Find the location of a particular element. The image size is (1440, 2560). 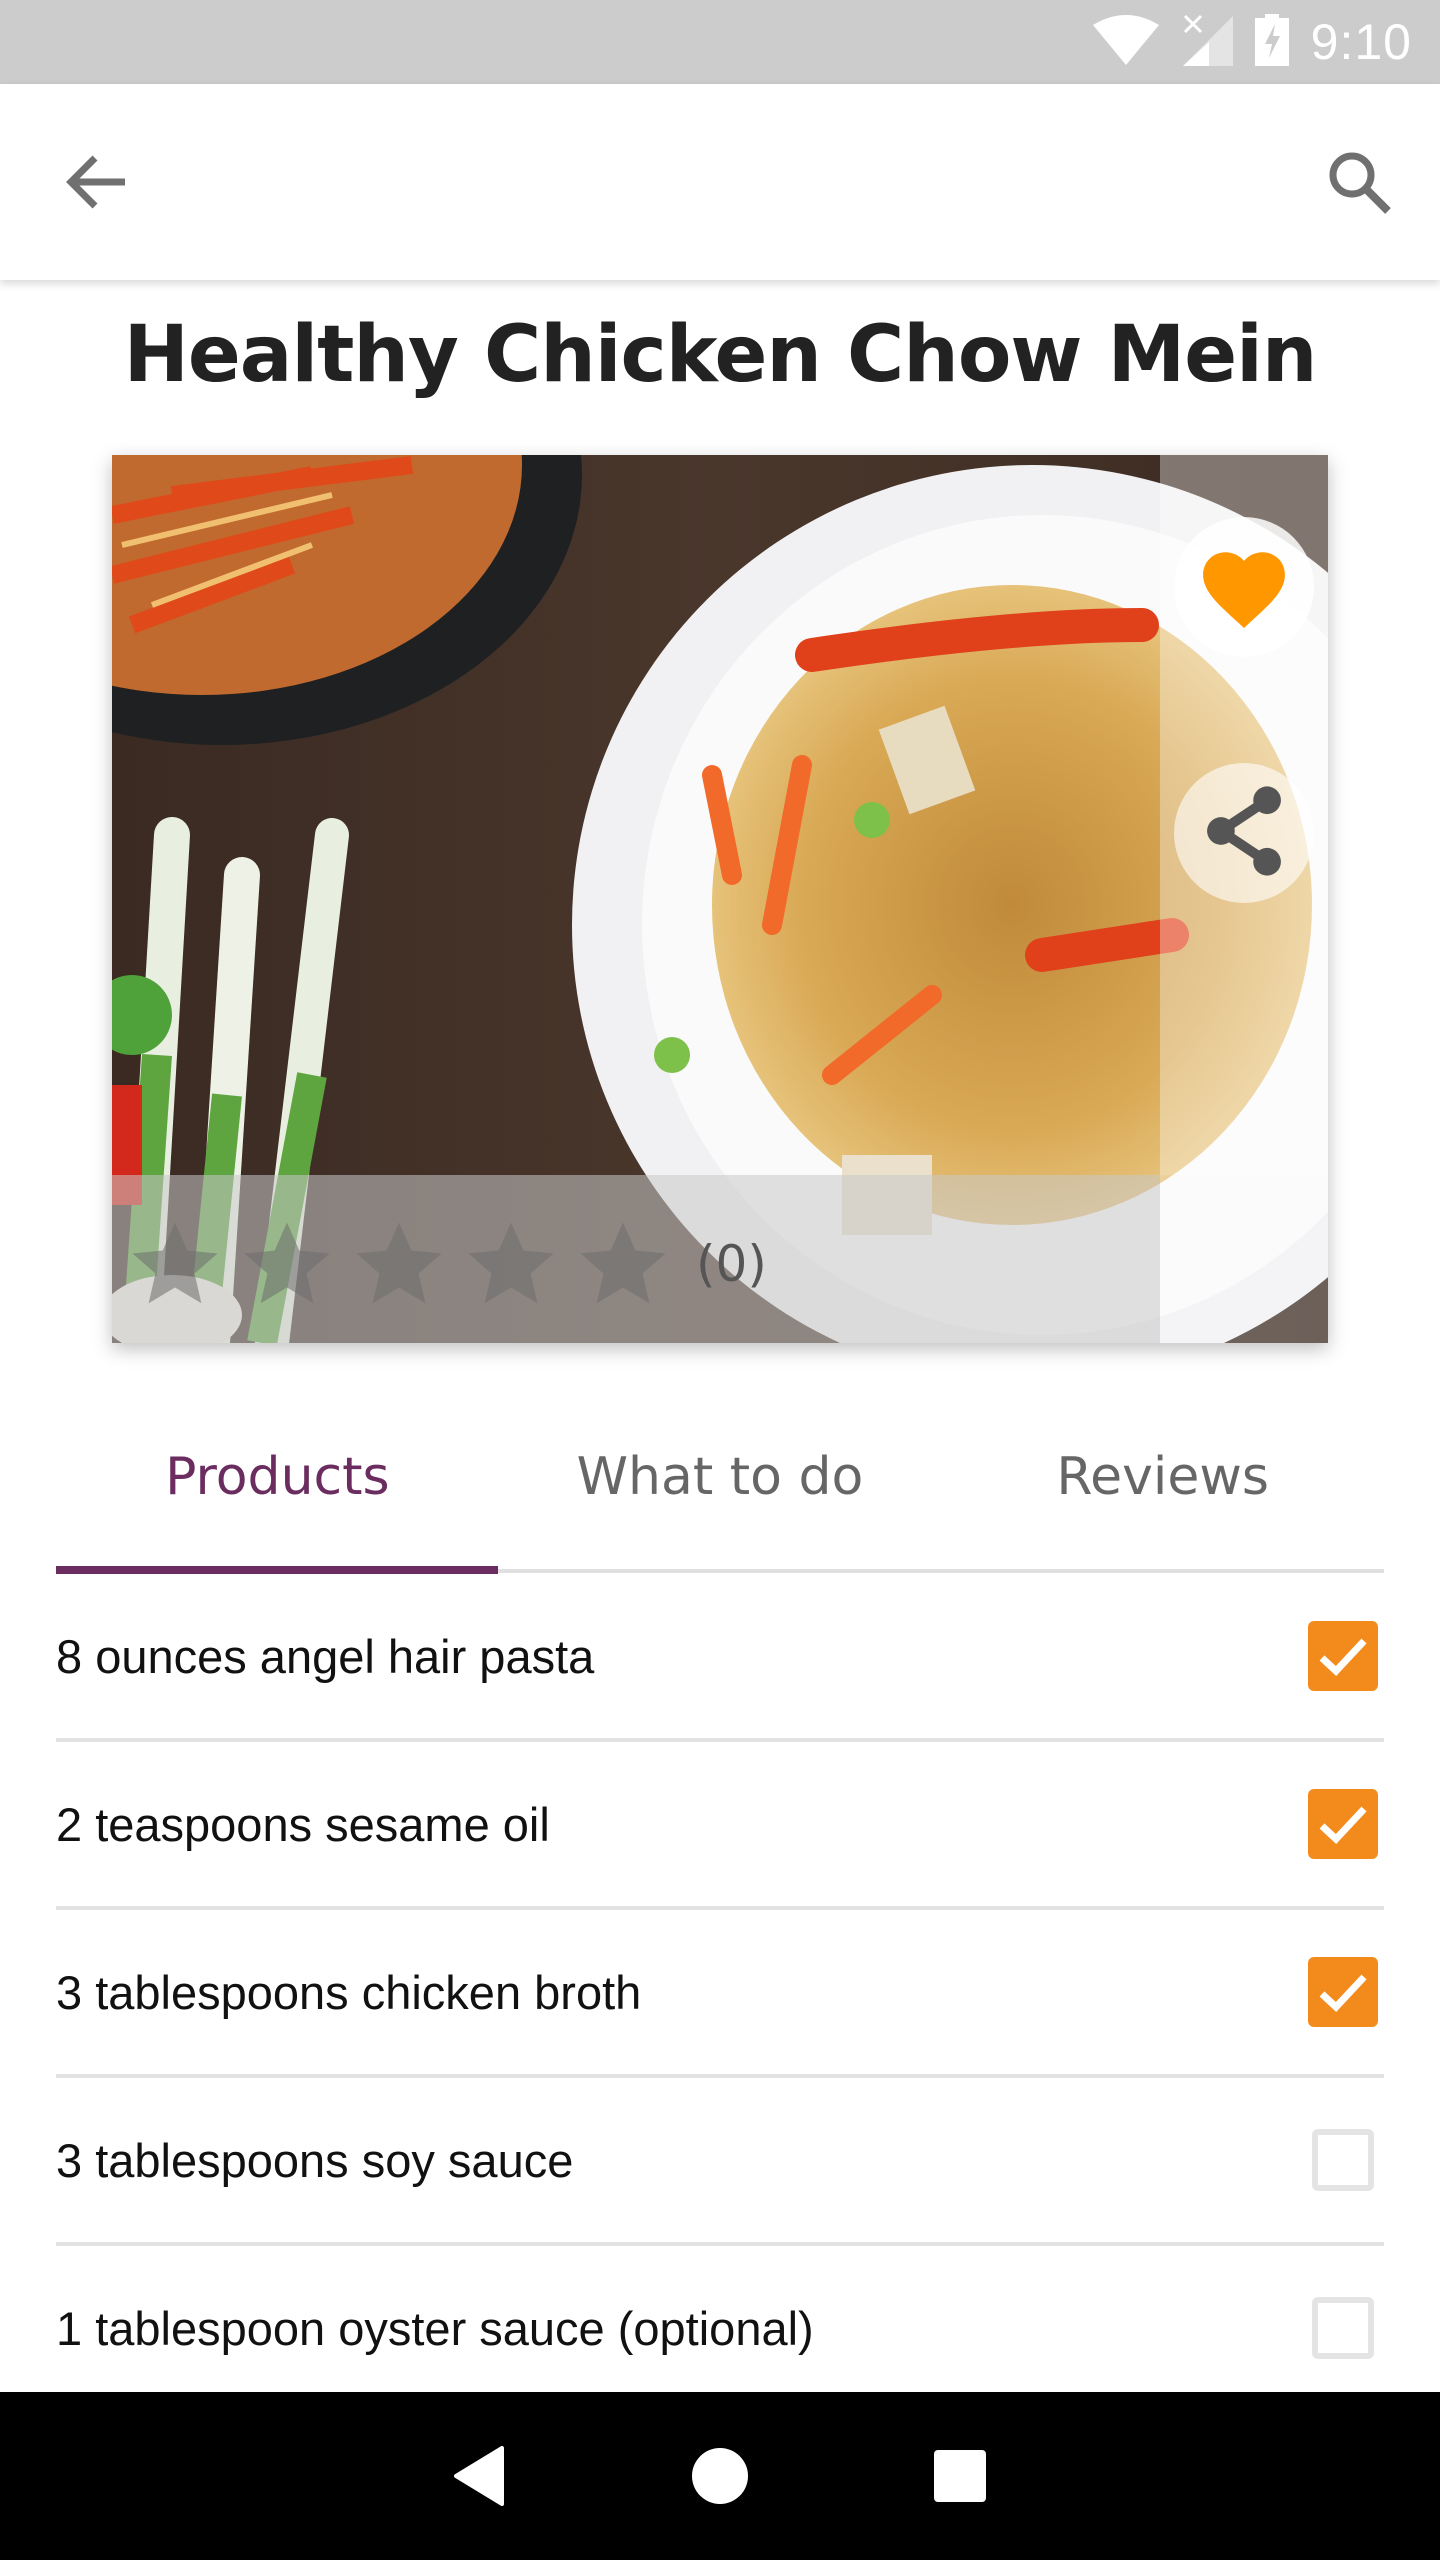

ingredient-label: 8 ounces angel hair pasta is located at coordinates (325, 1656).